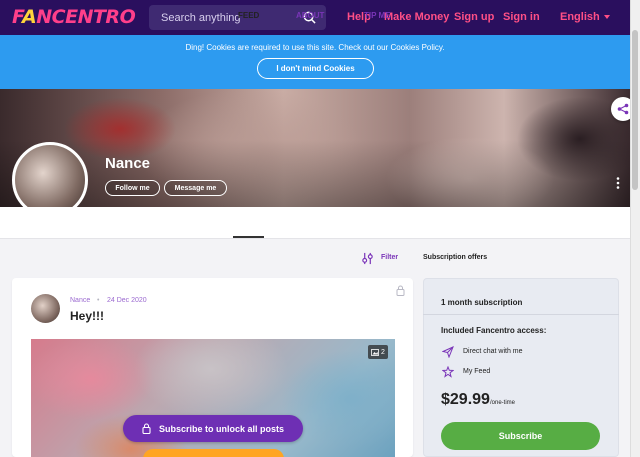 Image resolution: width=640 pixels, height=457 pixels. Describe the element at coordinates (80, 300) in the screenshot. I see `post-author: Nance` at that location.